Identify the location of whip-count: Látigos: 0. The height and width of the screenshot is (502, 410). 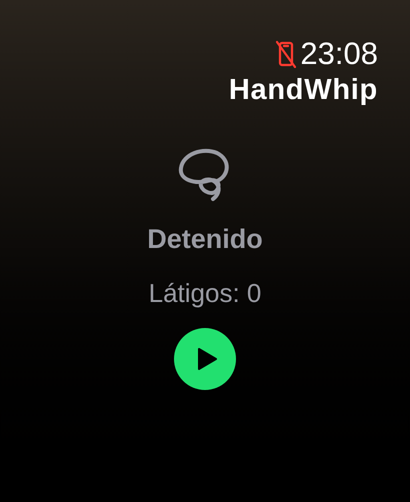
(205, 293).